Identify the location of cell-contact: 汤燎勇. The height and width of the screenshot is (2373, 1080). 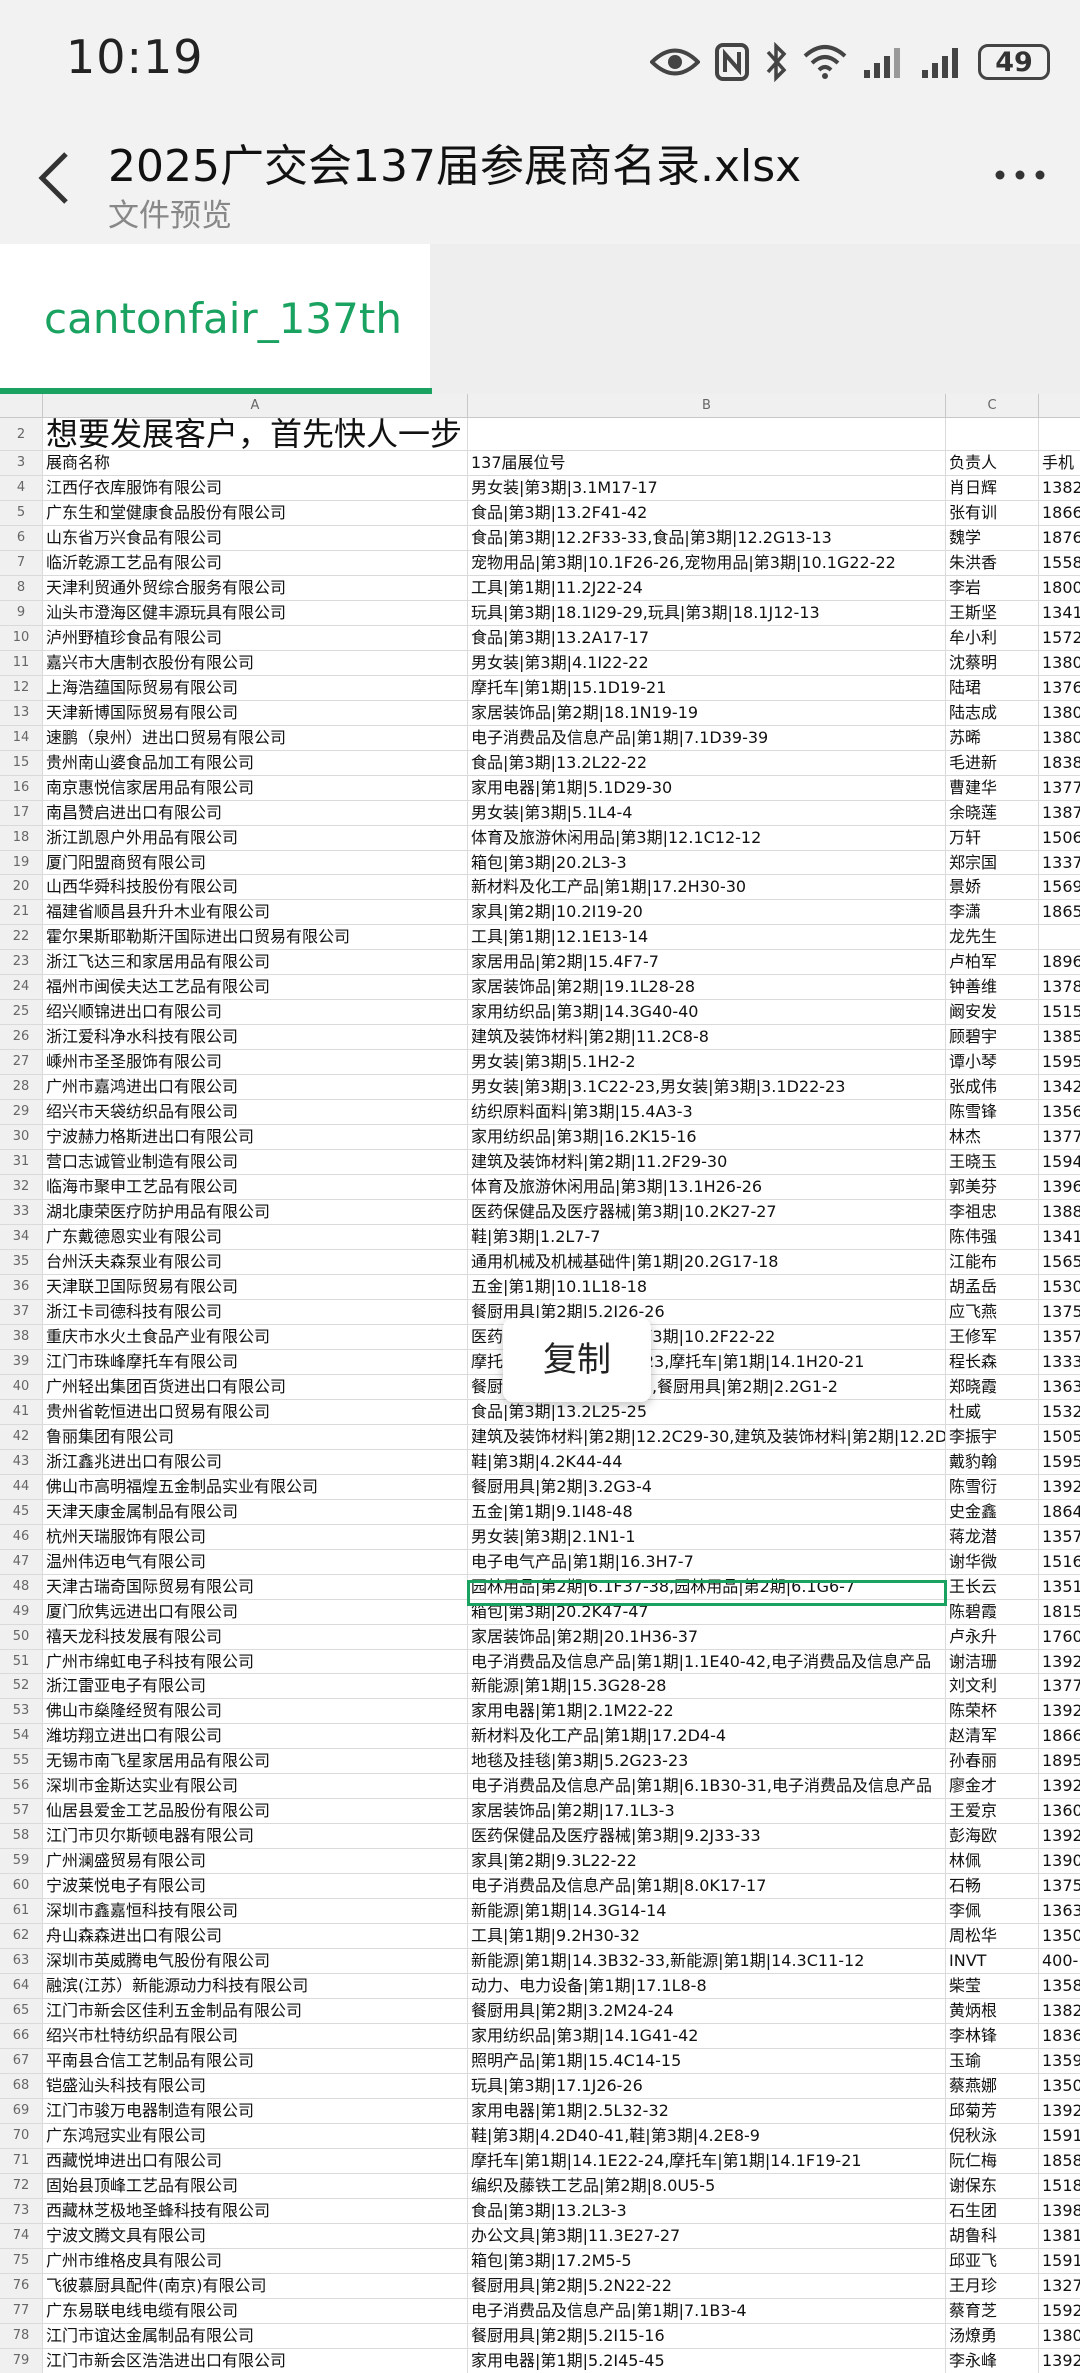
(992, 2335).